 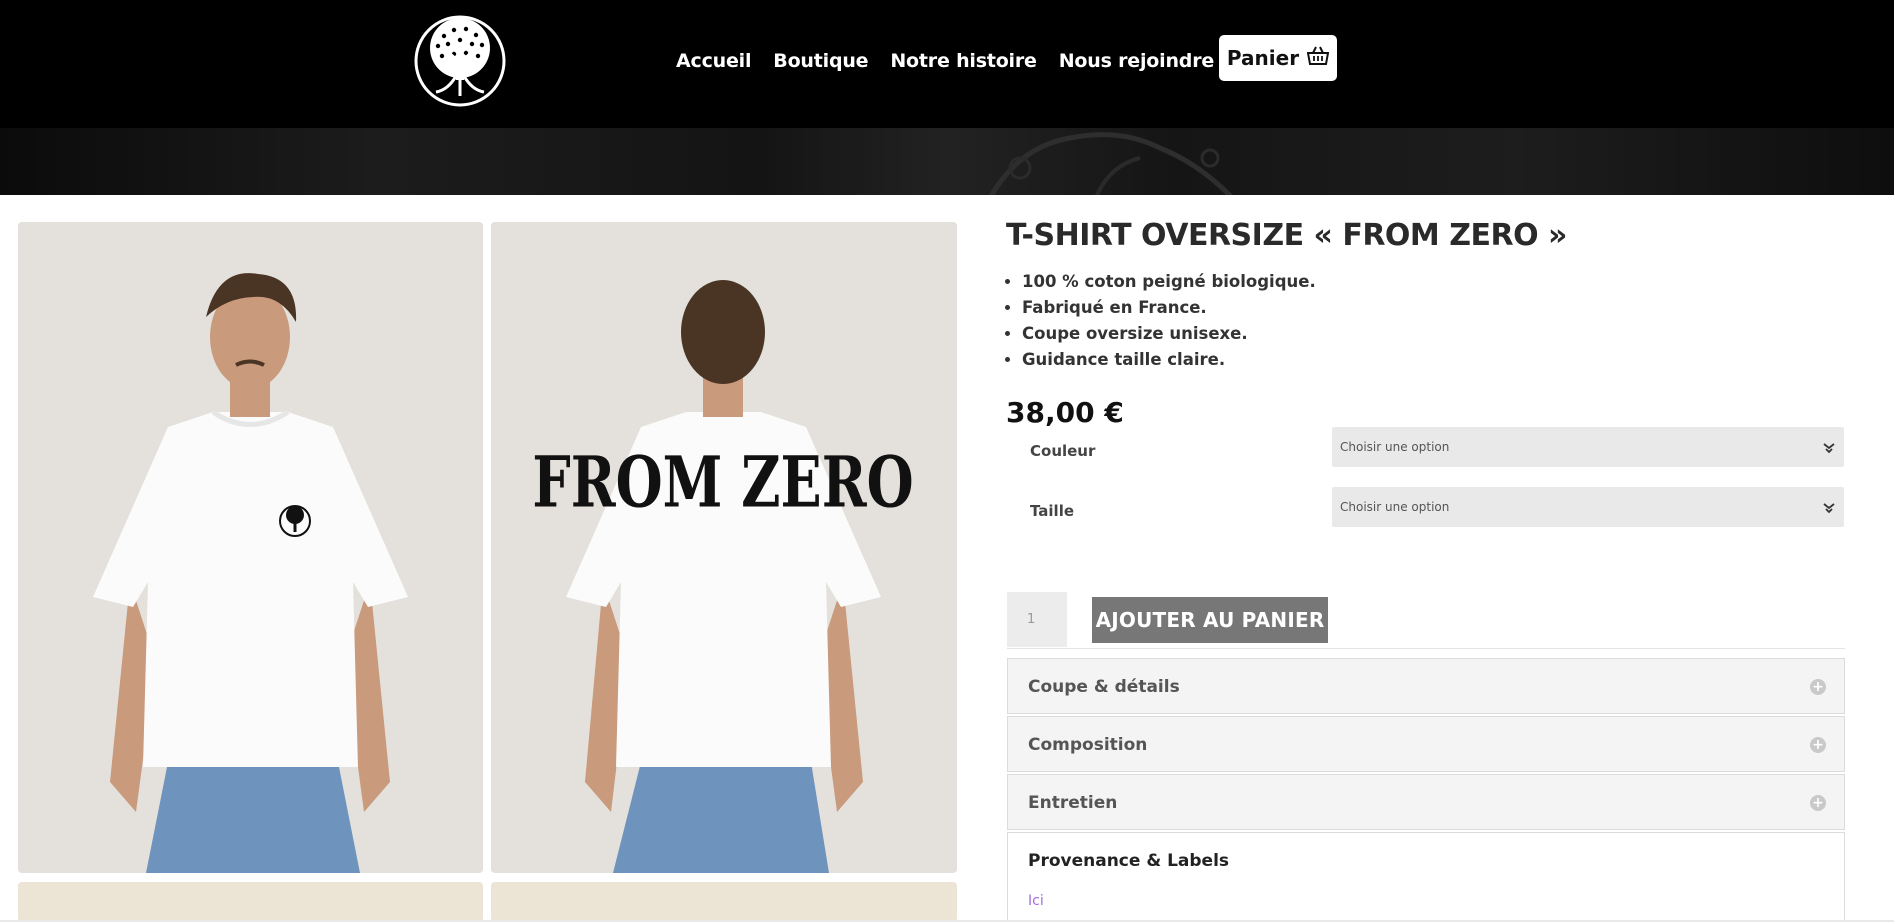 I want to click on accordion-entretien: Entretien +, so click(x=1426, y=802).